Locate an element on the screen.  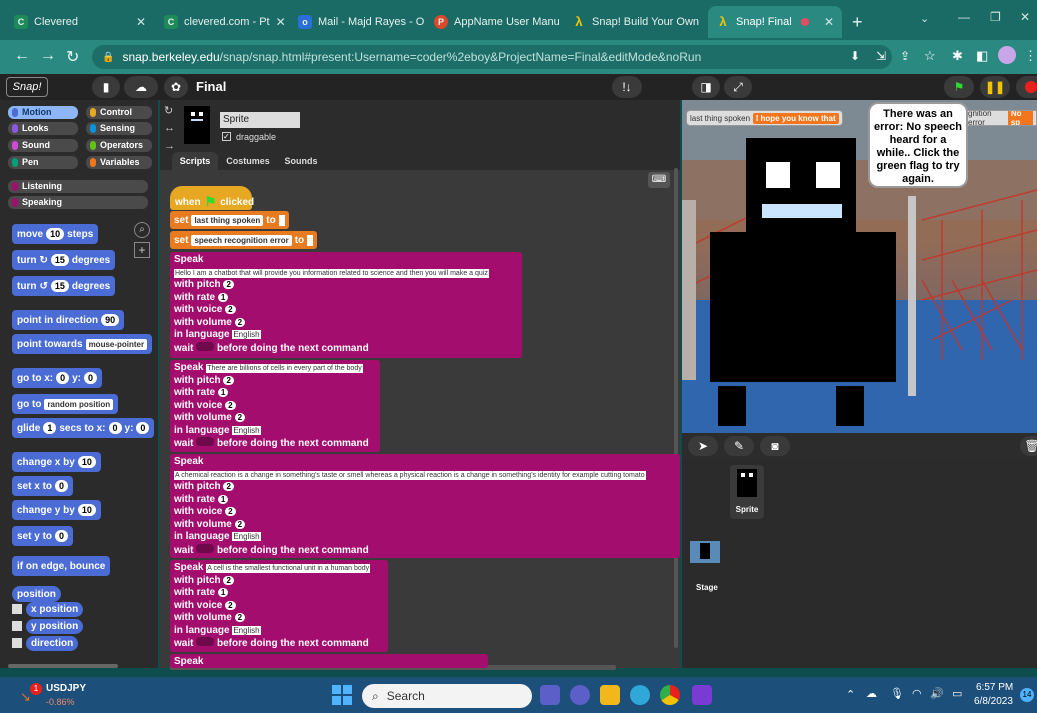
chevron-up-icon: ⌃ is located at coordinates (850, 694).